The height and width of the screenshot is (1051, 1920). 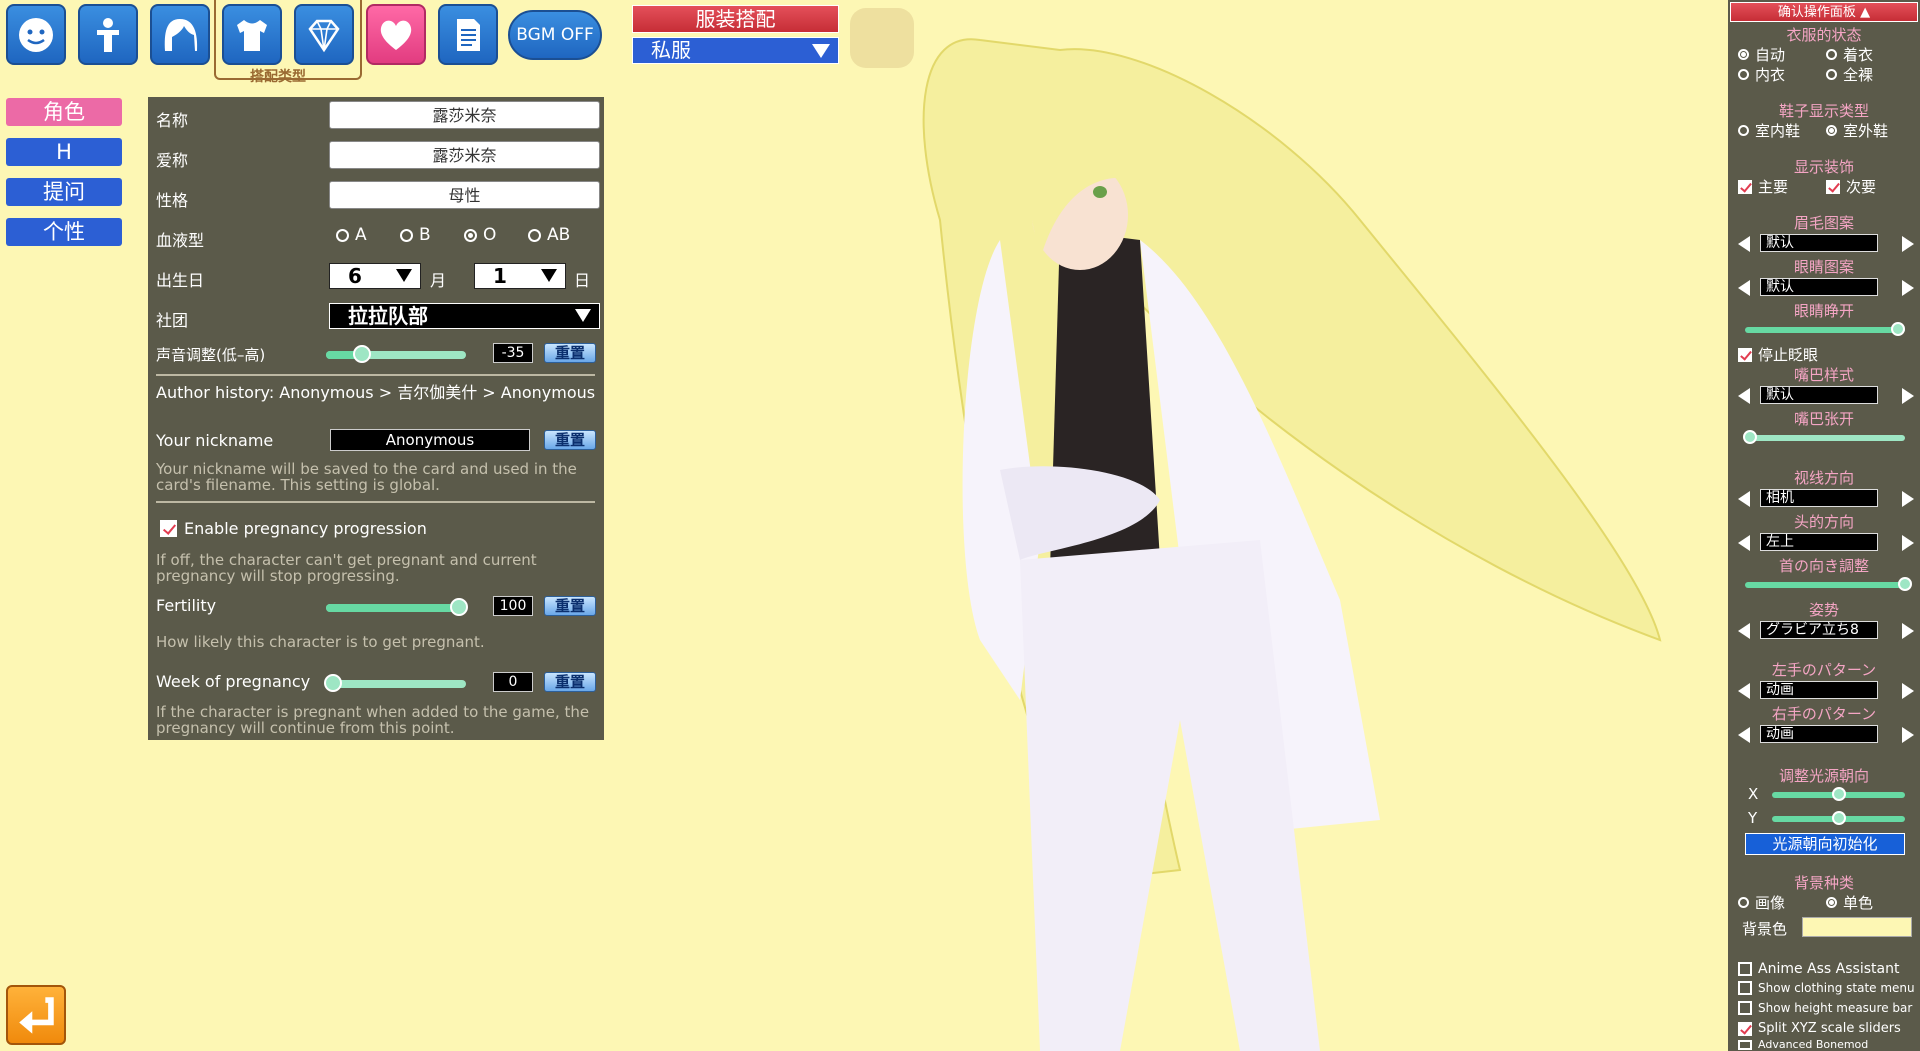 What do you see at coordinates (513, 606) in the screenshot?
I see `fertility-value: 100` at bounding box center [513, 606].